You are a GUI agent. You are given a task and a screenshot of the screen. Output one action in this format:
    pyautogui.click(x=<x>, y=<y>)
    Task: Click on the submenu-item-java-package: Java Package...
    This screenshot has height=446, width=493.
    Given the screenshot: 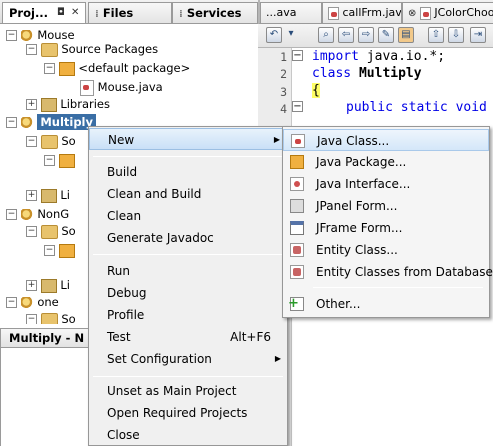 What is the action you would take?
    pyautogui.click(x=386, y=162)
    